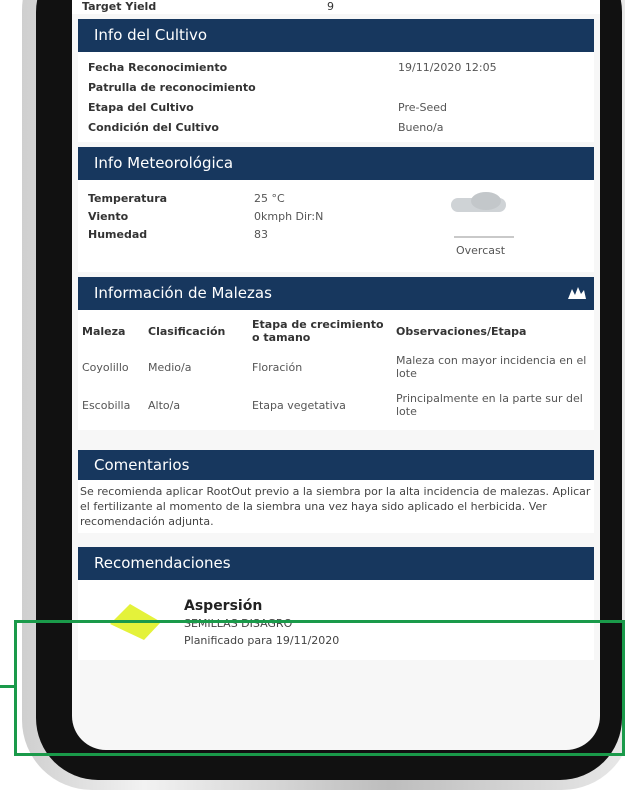 This screenshot has width=625, height=795. I want to click on cultivo-label: Fecha Reconocimiento, so click(158, 67).